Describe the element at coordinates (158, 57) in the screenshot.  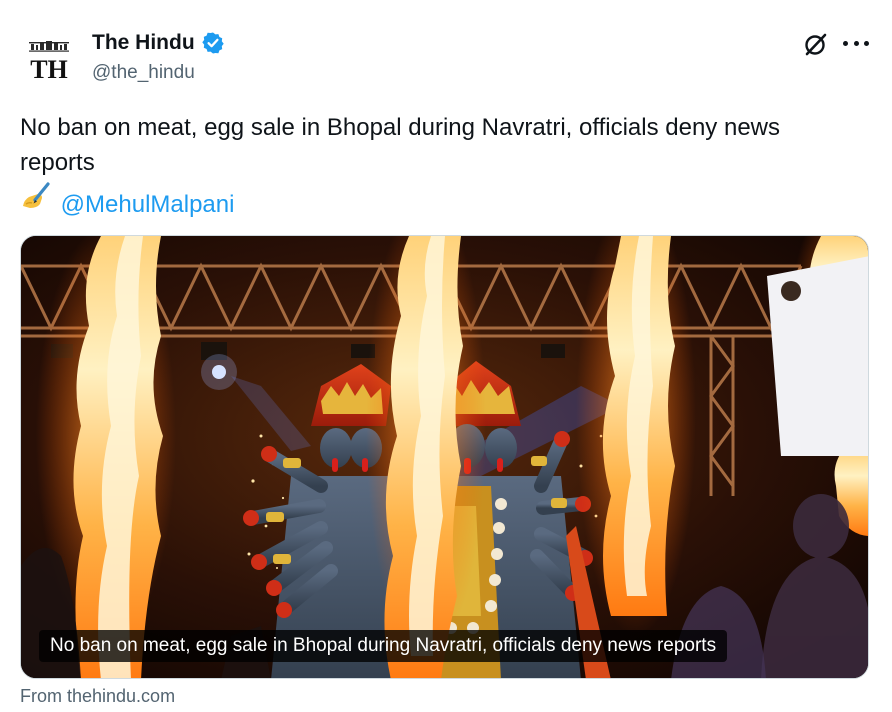
I see `author-info: The Hindu @the_hindu` at that location.